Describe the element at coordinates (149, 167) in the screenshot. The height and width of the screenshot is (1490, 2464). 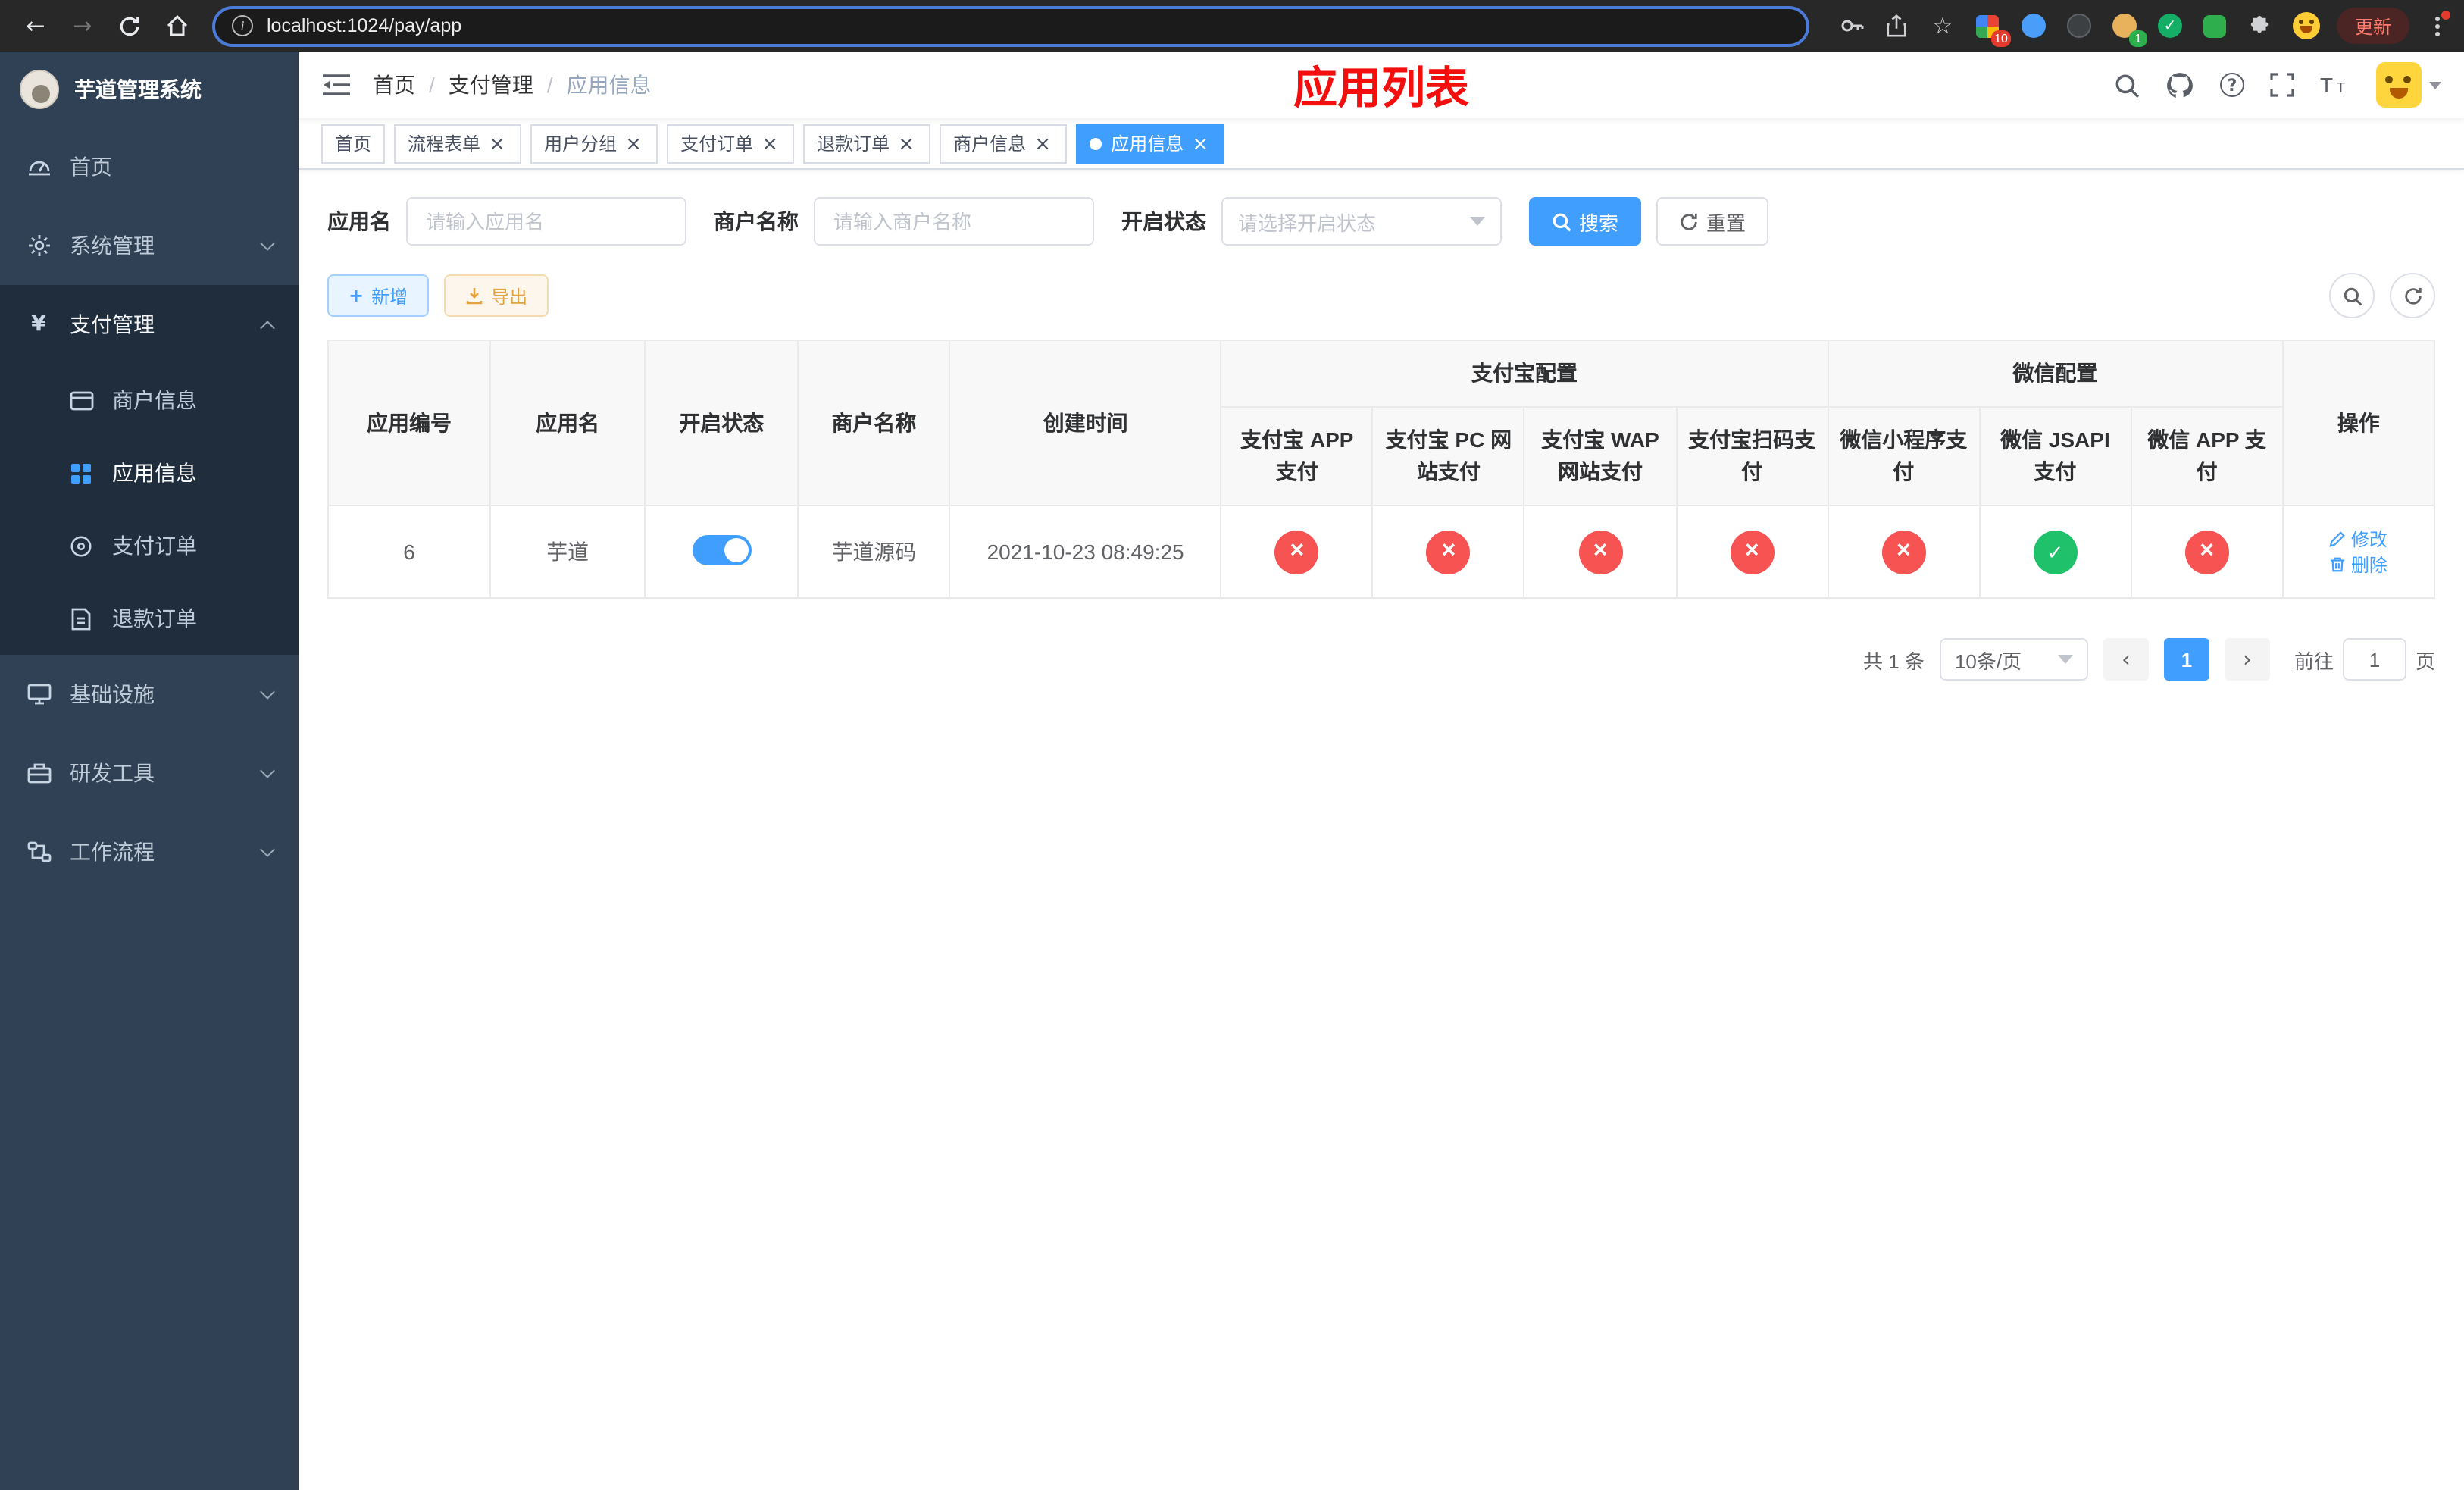
I see `sidebar-item-home: 首页` at that location.